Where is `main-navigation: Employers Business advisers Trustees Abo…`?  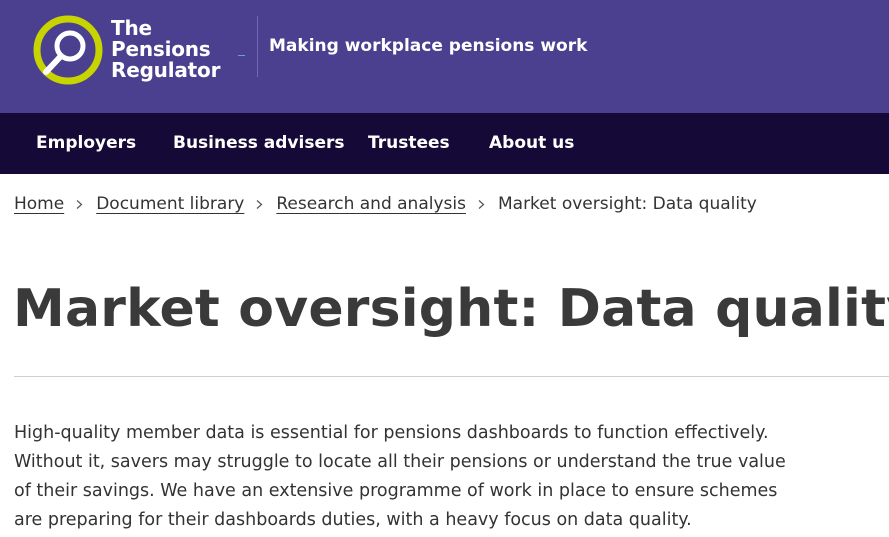 main-navigation: Employers Business advisers Trustees Abo… is located at coordinates (444, 143).